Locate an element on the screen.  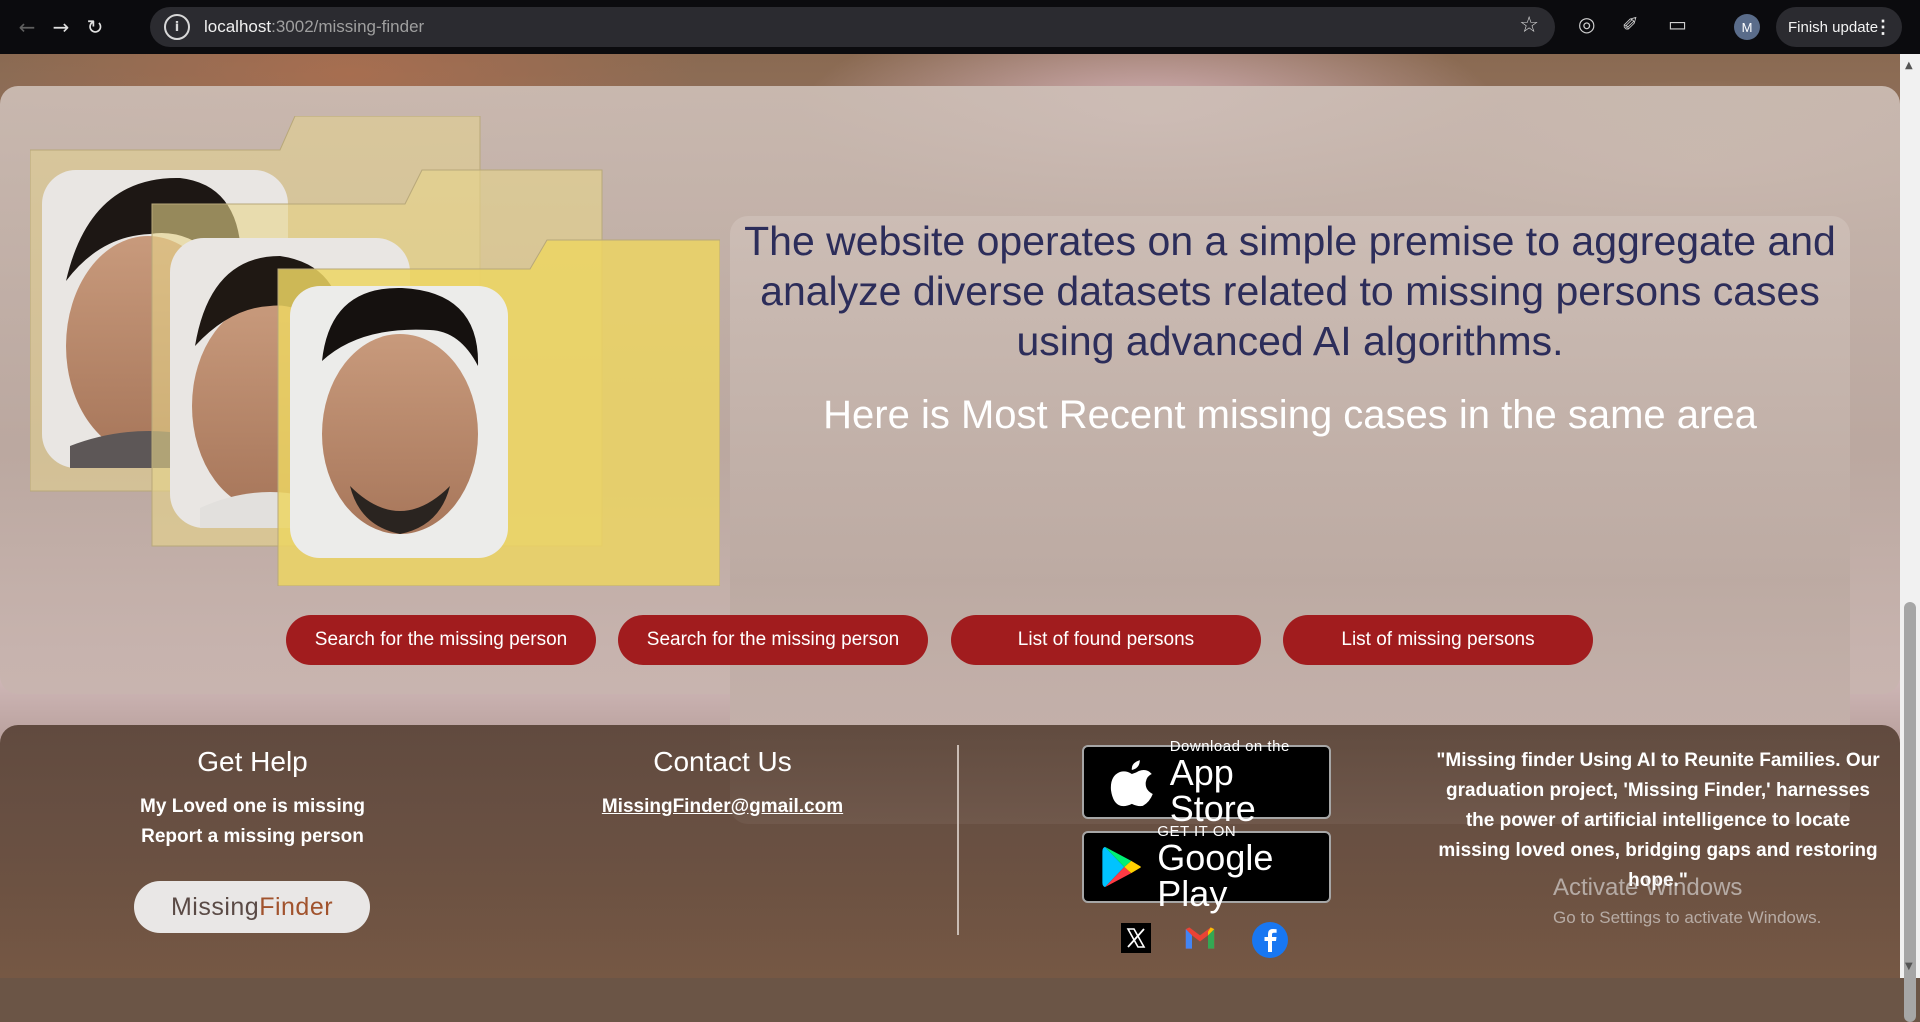
my-loved-one-missing-link: My Loved one is missing is located at coordinates (252, 807).